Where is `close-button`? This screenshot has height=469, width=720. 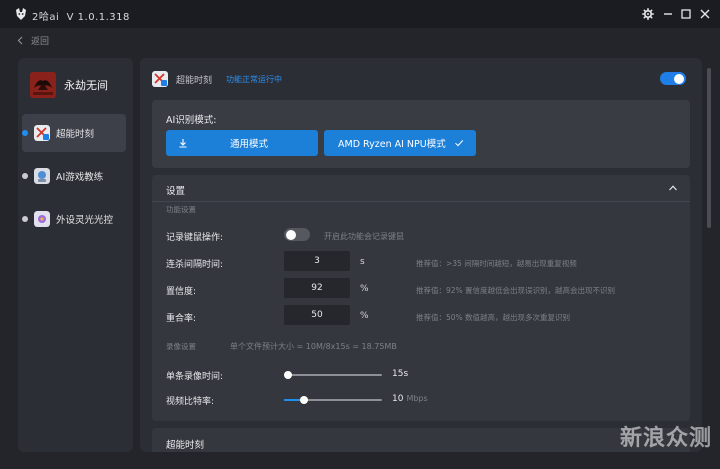
close-button is located at coordinates (705, 14).